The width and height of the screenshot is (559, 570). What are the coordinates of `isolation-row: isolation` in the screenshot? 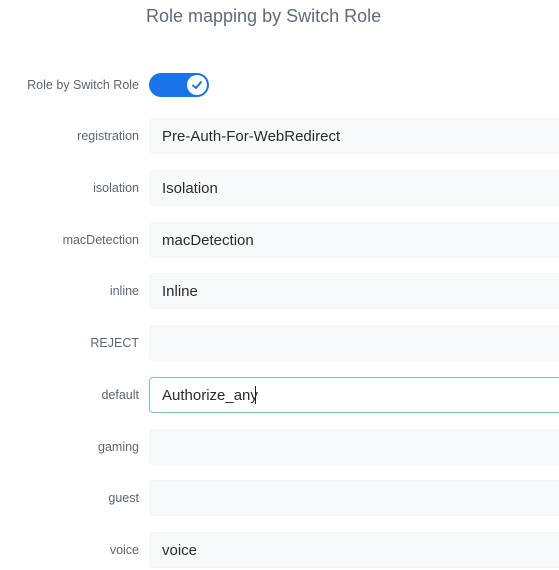 It's located at (279, 188).